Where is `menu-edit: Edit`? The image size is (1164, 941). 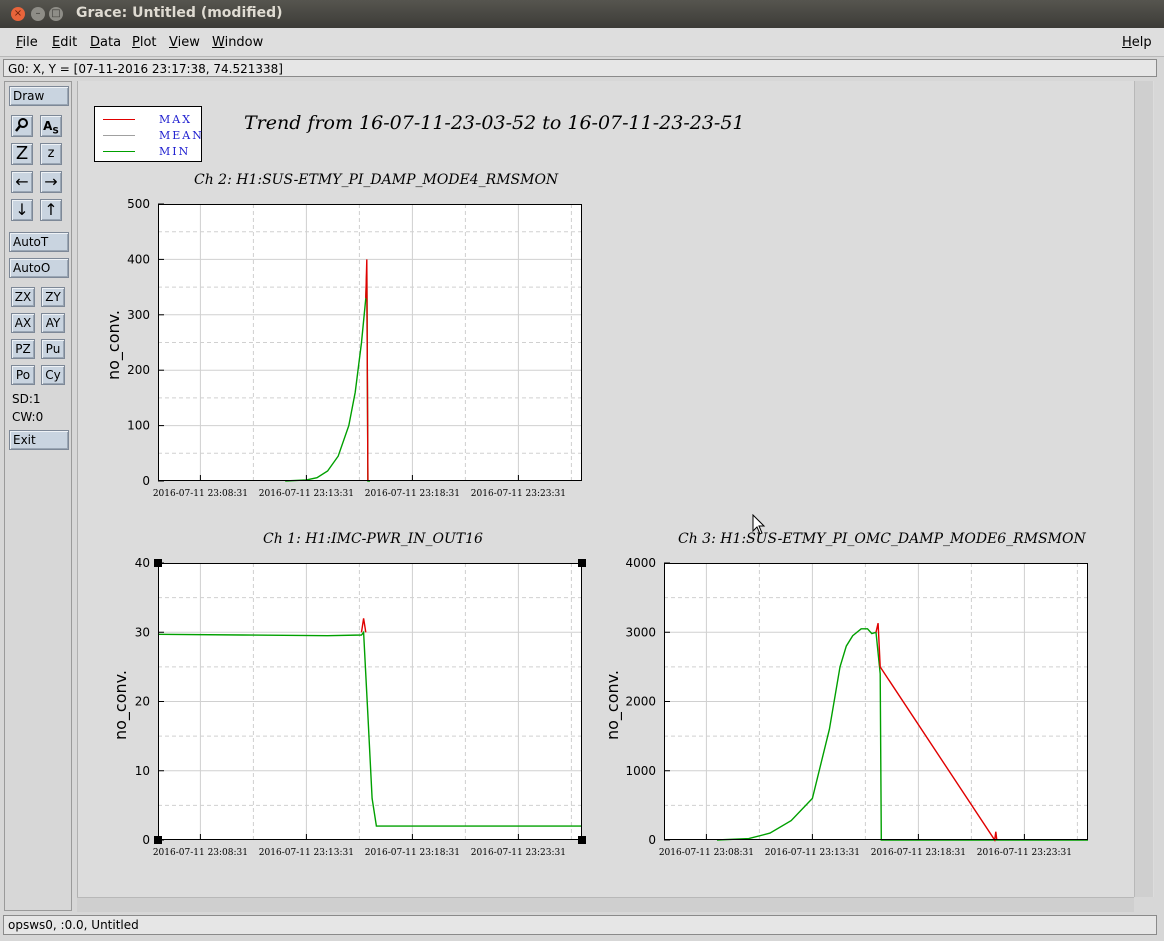 menu-edit: Edit is located at coordinates (64, 42).